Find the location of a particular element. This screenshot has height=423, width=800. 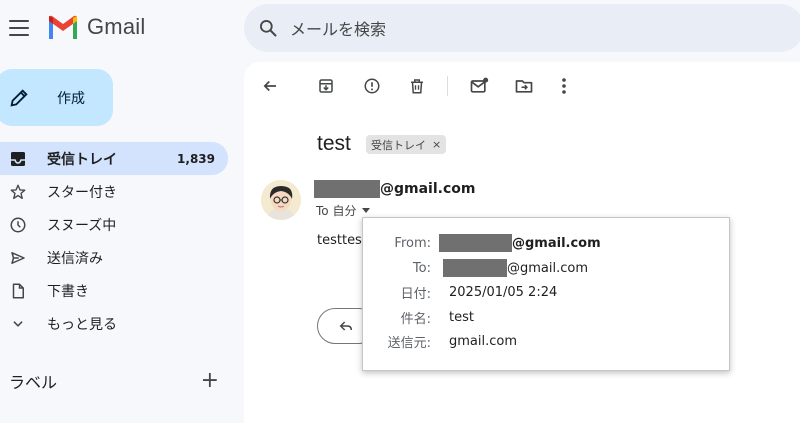

sidebar-item-label: 下書き is located at coordinates (68, 291).